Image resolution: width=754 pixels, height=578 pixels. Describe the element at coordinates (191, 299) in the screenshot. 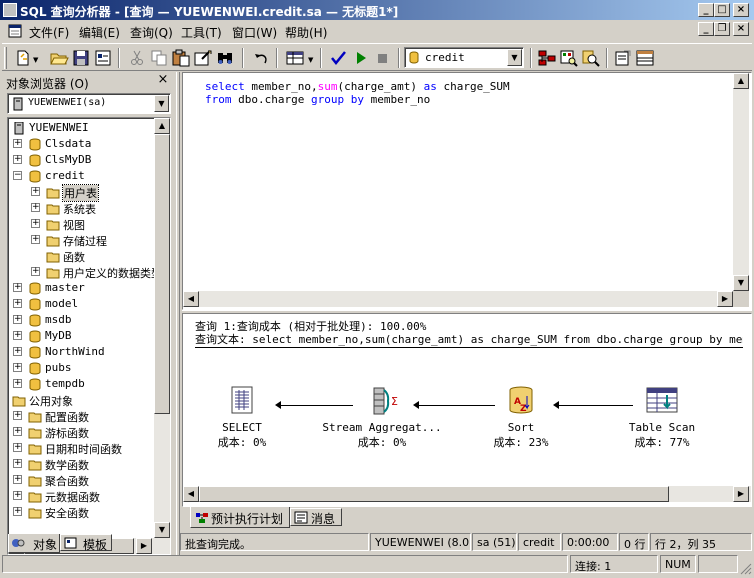

I see `editor-scroll-left-button: ◀` at that location.